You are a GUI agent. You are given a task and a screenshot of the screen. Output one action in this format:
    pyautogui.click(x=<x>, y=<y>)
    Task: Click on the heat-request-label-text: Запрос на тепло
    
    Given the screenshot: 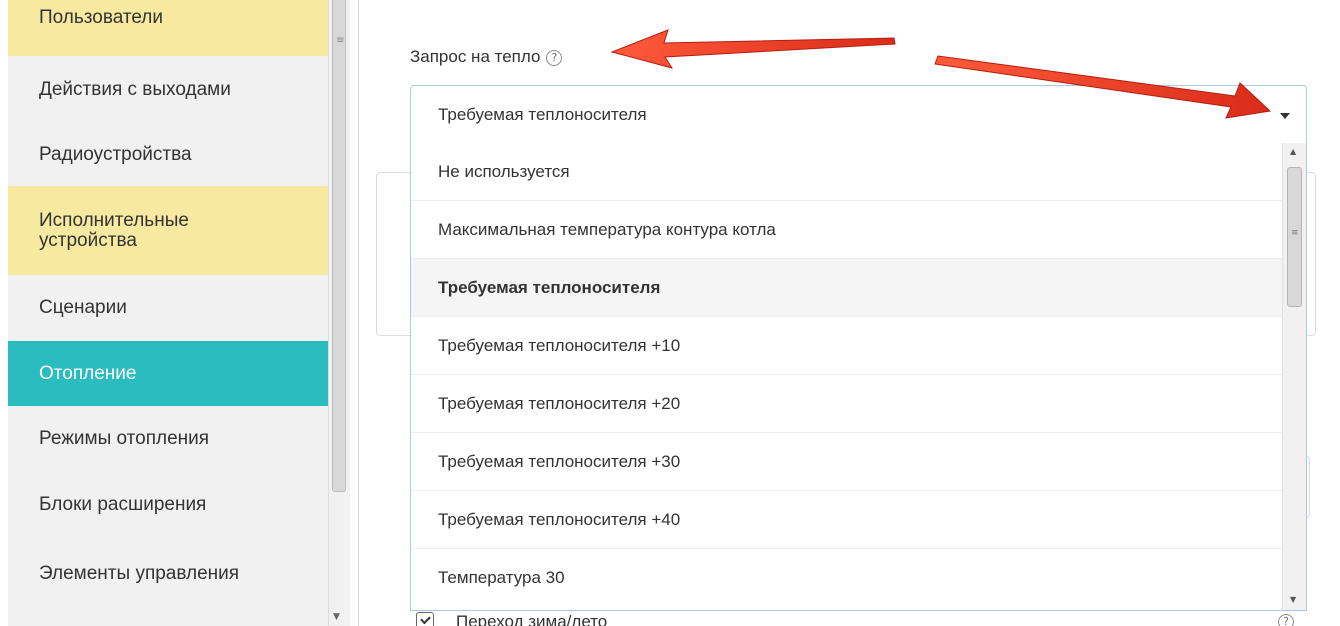 What is the action you would take?
    pyautogui.click(x=475, y=56)
    